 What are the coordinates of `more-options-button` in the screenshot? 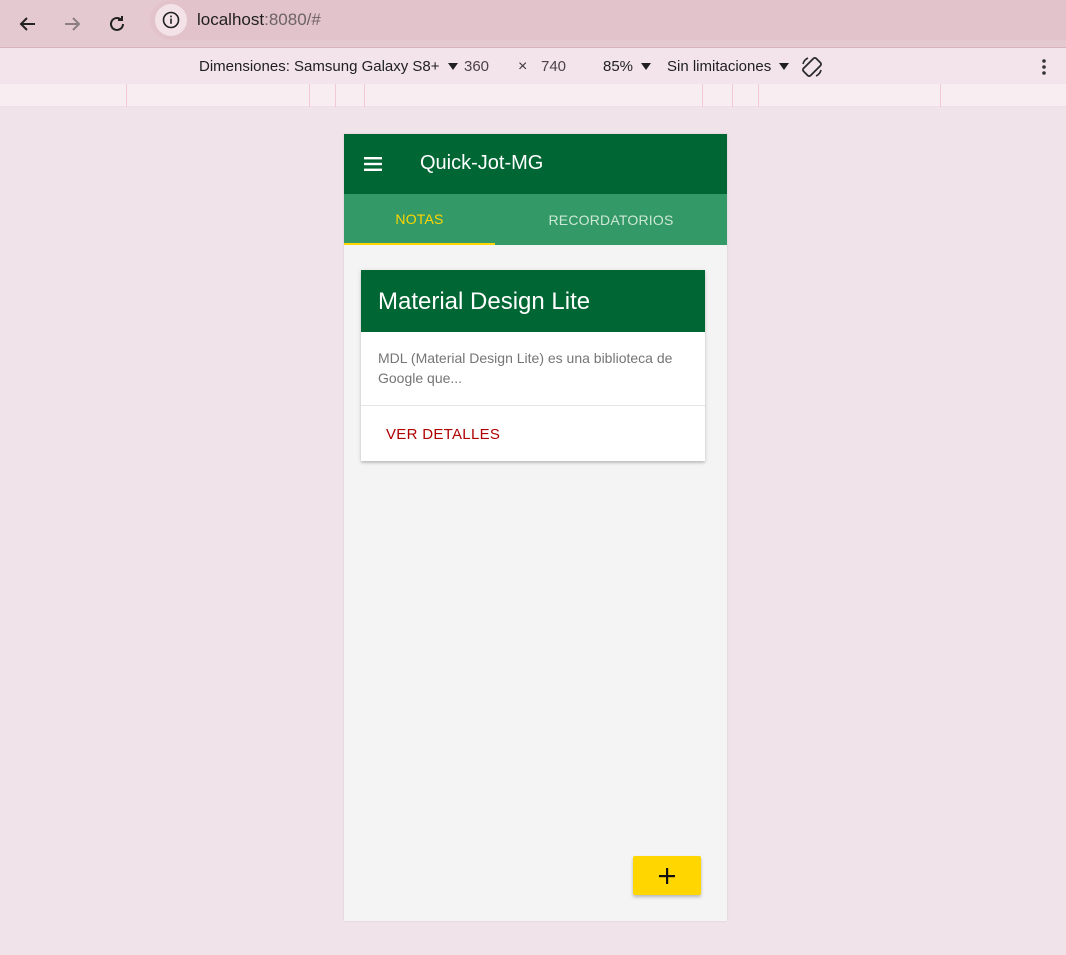 It's located at (1044, 66).